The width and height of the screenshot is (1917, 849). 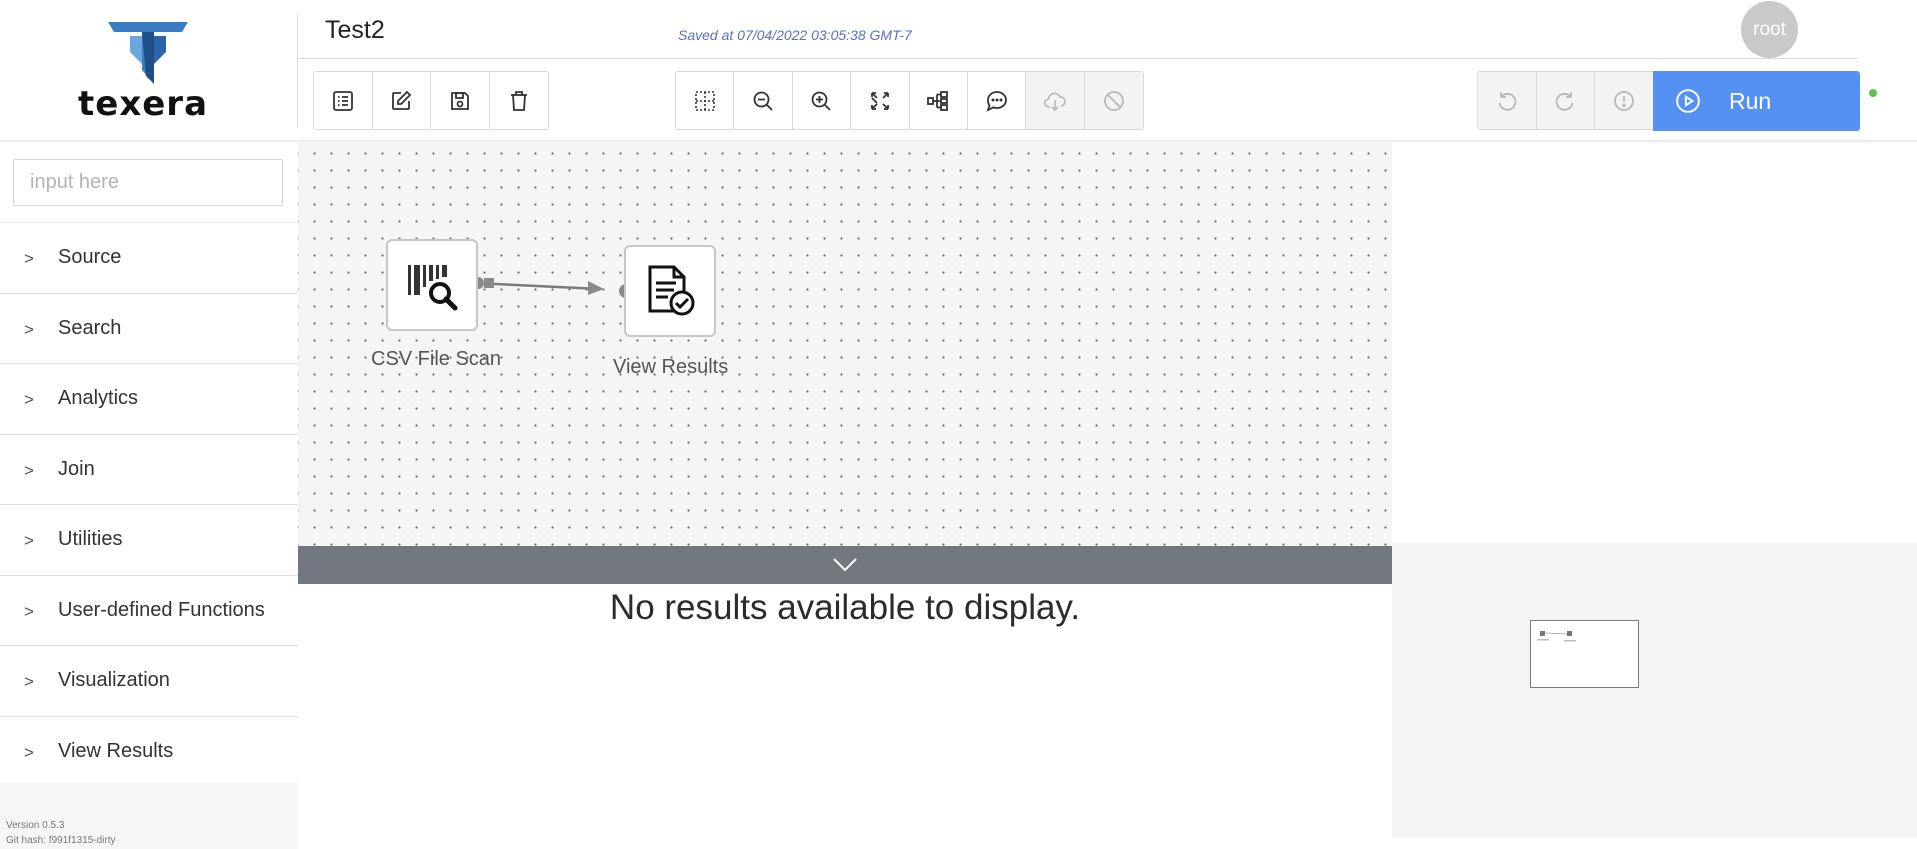 What do you see at coordinates (114, 680) in the screenshot?
I see `category-label: Visualization` at bounding box center [114, 680].